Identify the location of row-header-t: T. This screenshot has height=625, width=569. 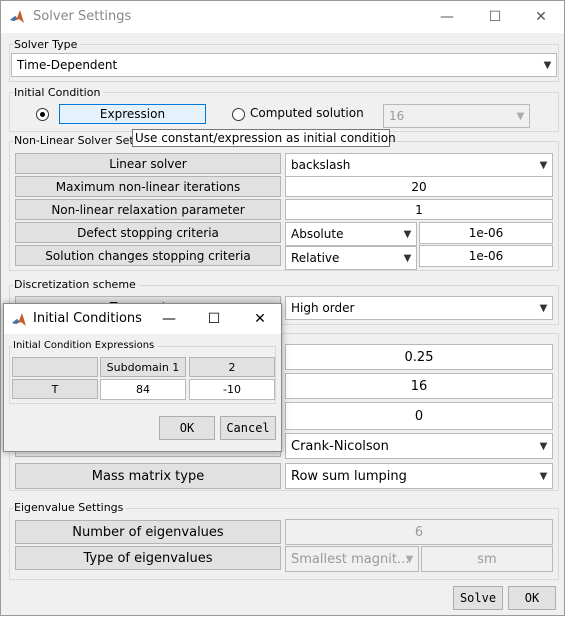
(55, 389).